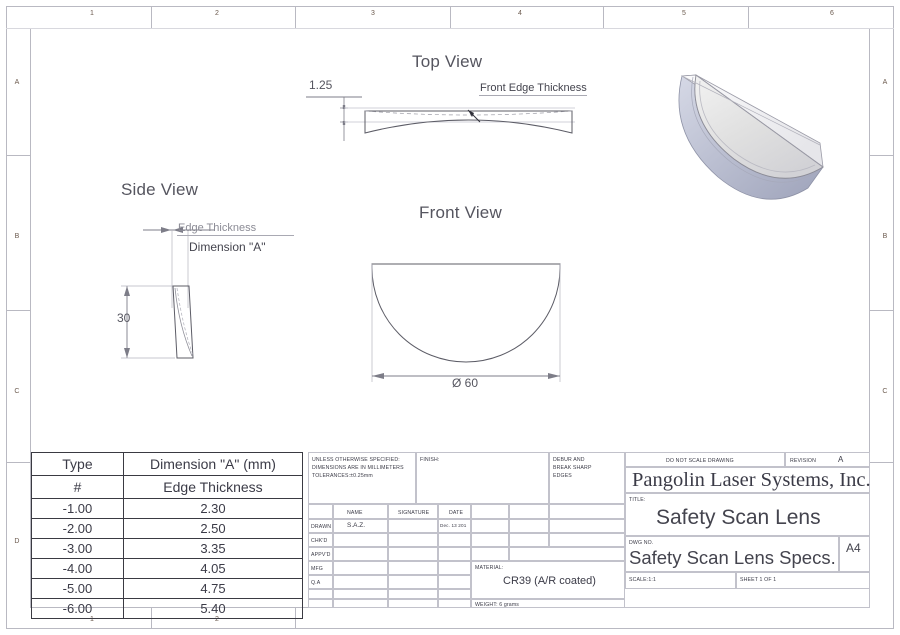 The image size is (900, 635). Describe the element at coordinates (885, 391) in the screenshot. I see `zone-right-c: C` at that location.